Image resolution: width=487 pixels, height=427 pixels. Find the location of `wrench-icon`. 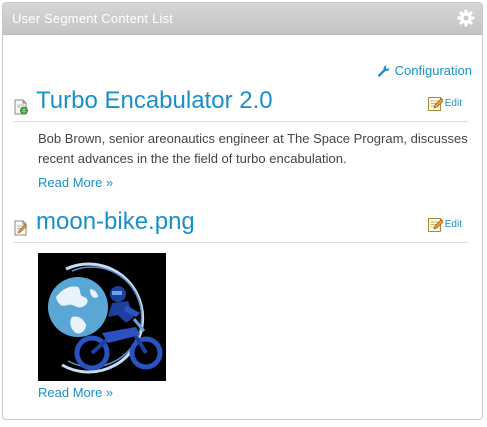

wrench-icon is located at coordinates (383, 70).